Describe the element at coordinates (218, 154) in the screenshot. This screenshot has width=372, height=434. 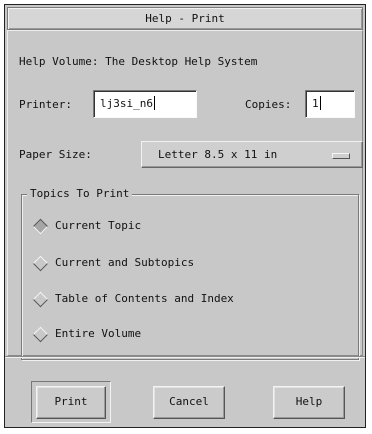
I see `paper-size-value: Letter 8.5 x 11 in` at that location.